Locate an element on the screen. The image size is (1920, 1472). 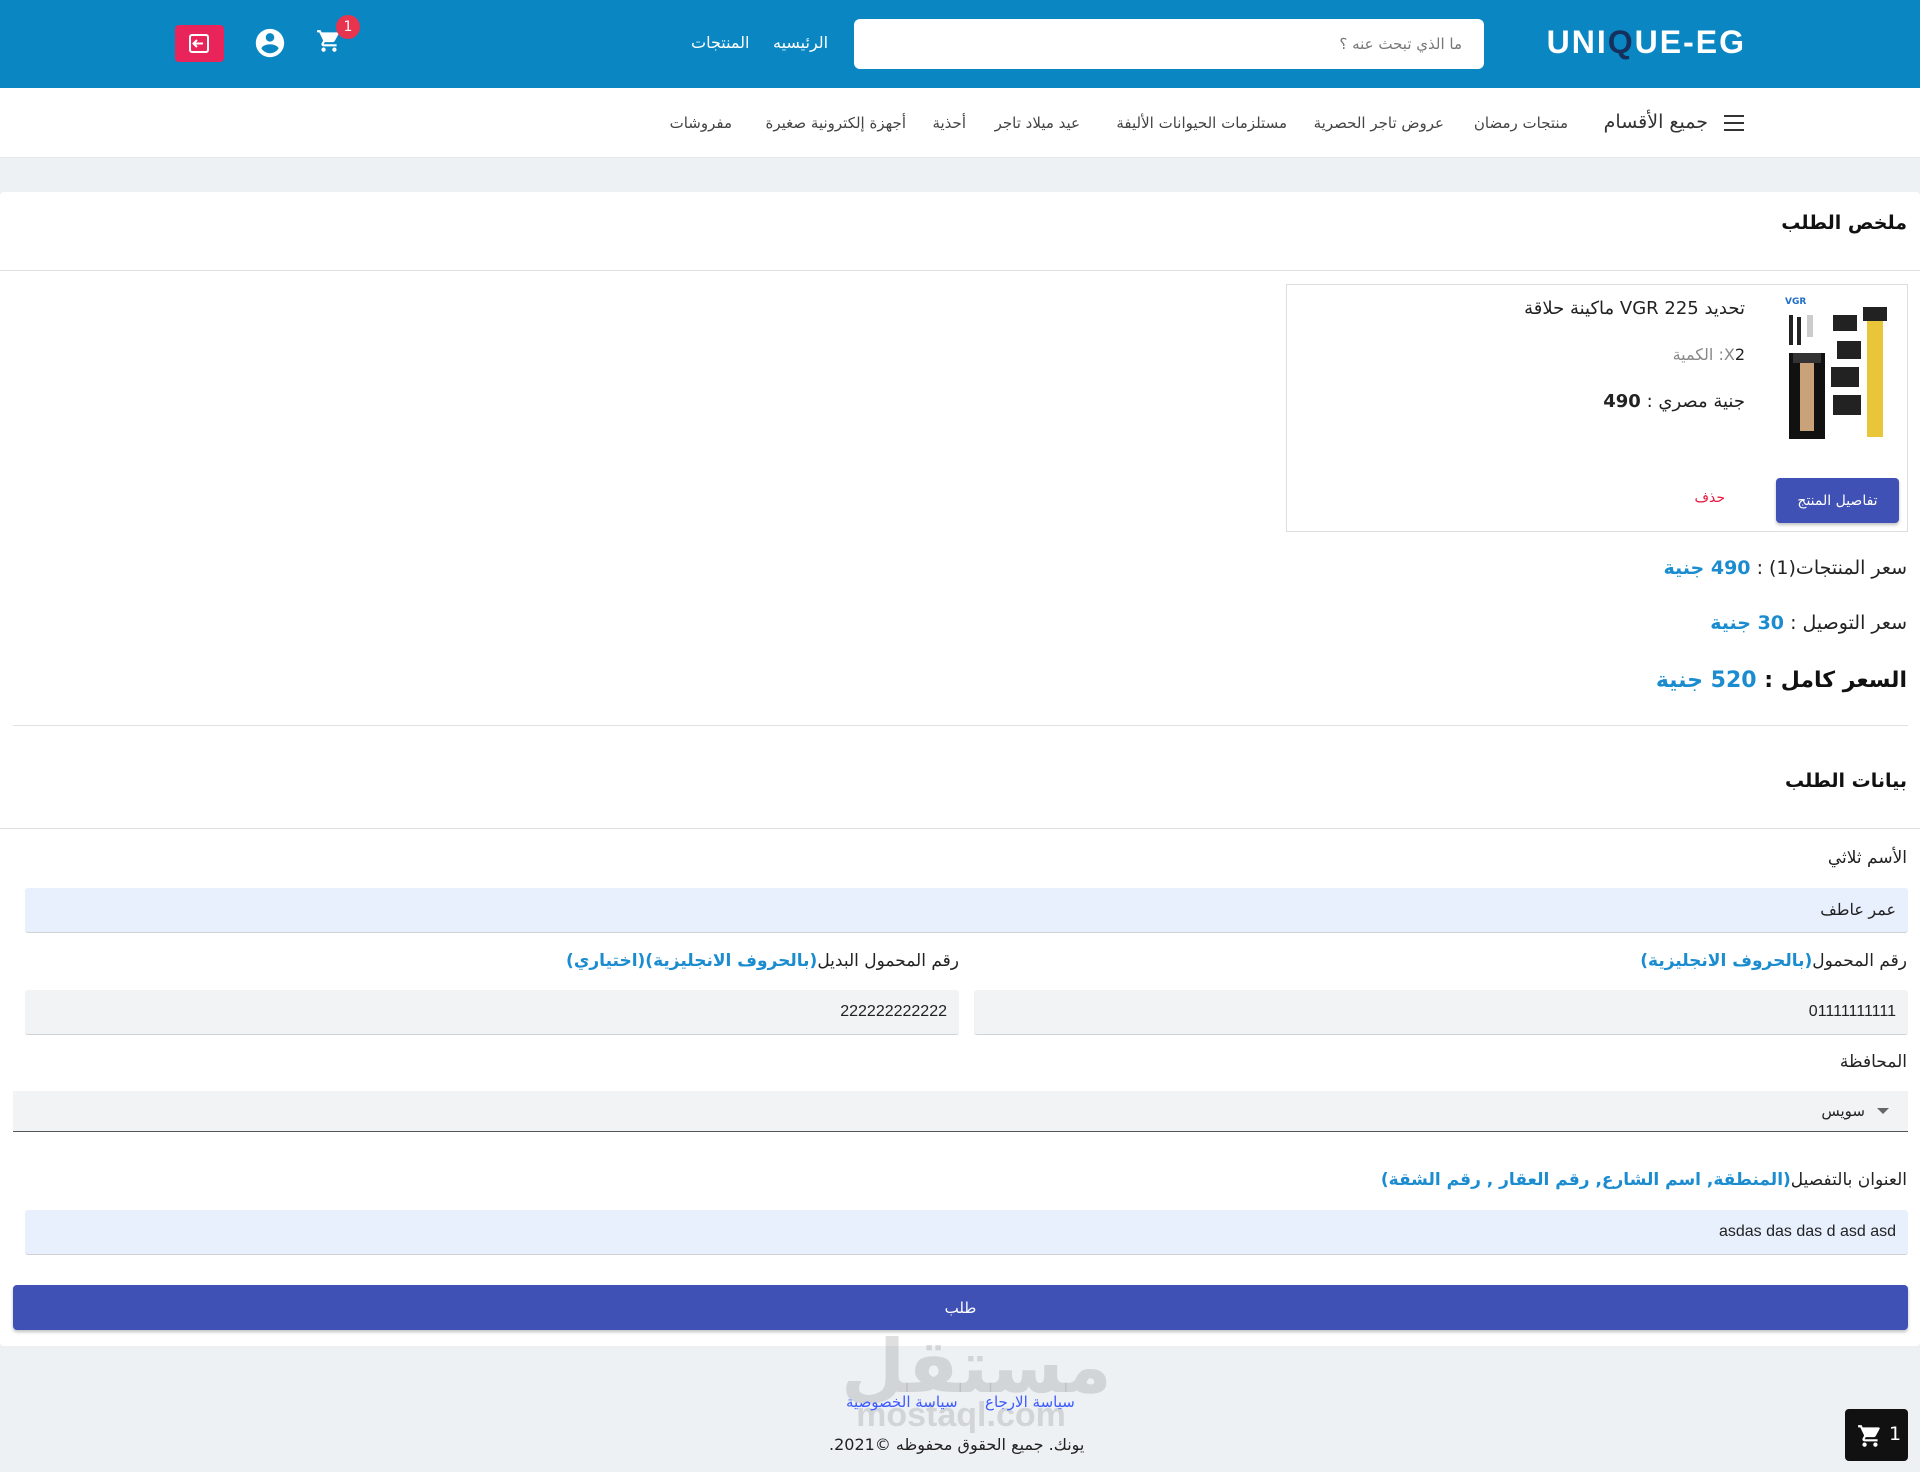
governorate-selected-value: سويس is located at coordinates (1843, 1111).